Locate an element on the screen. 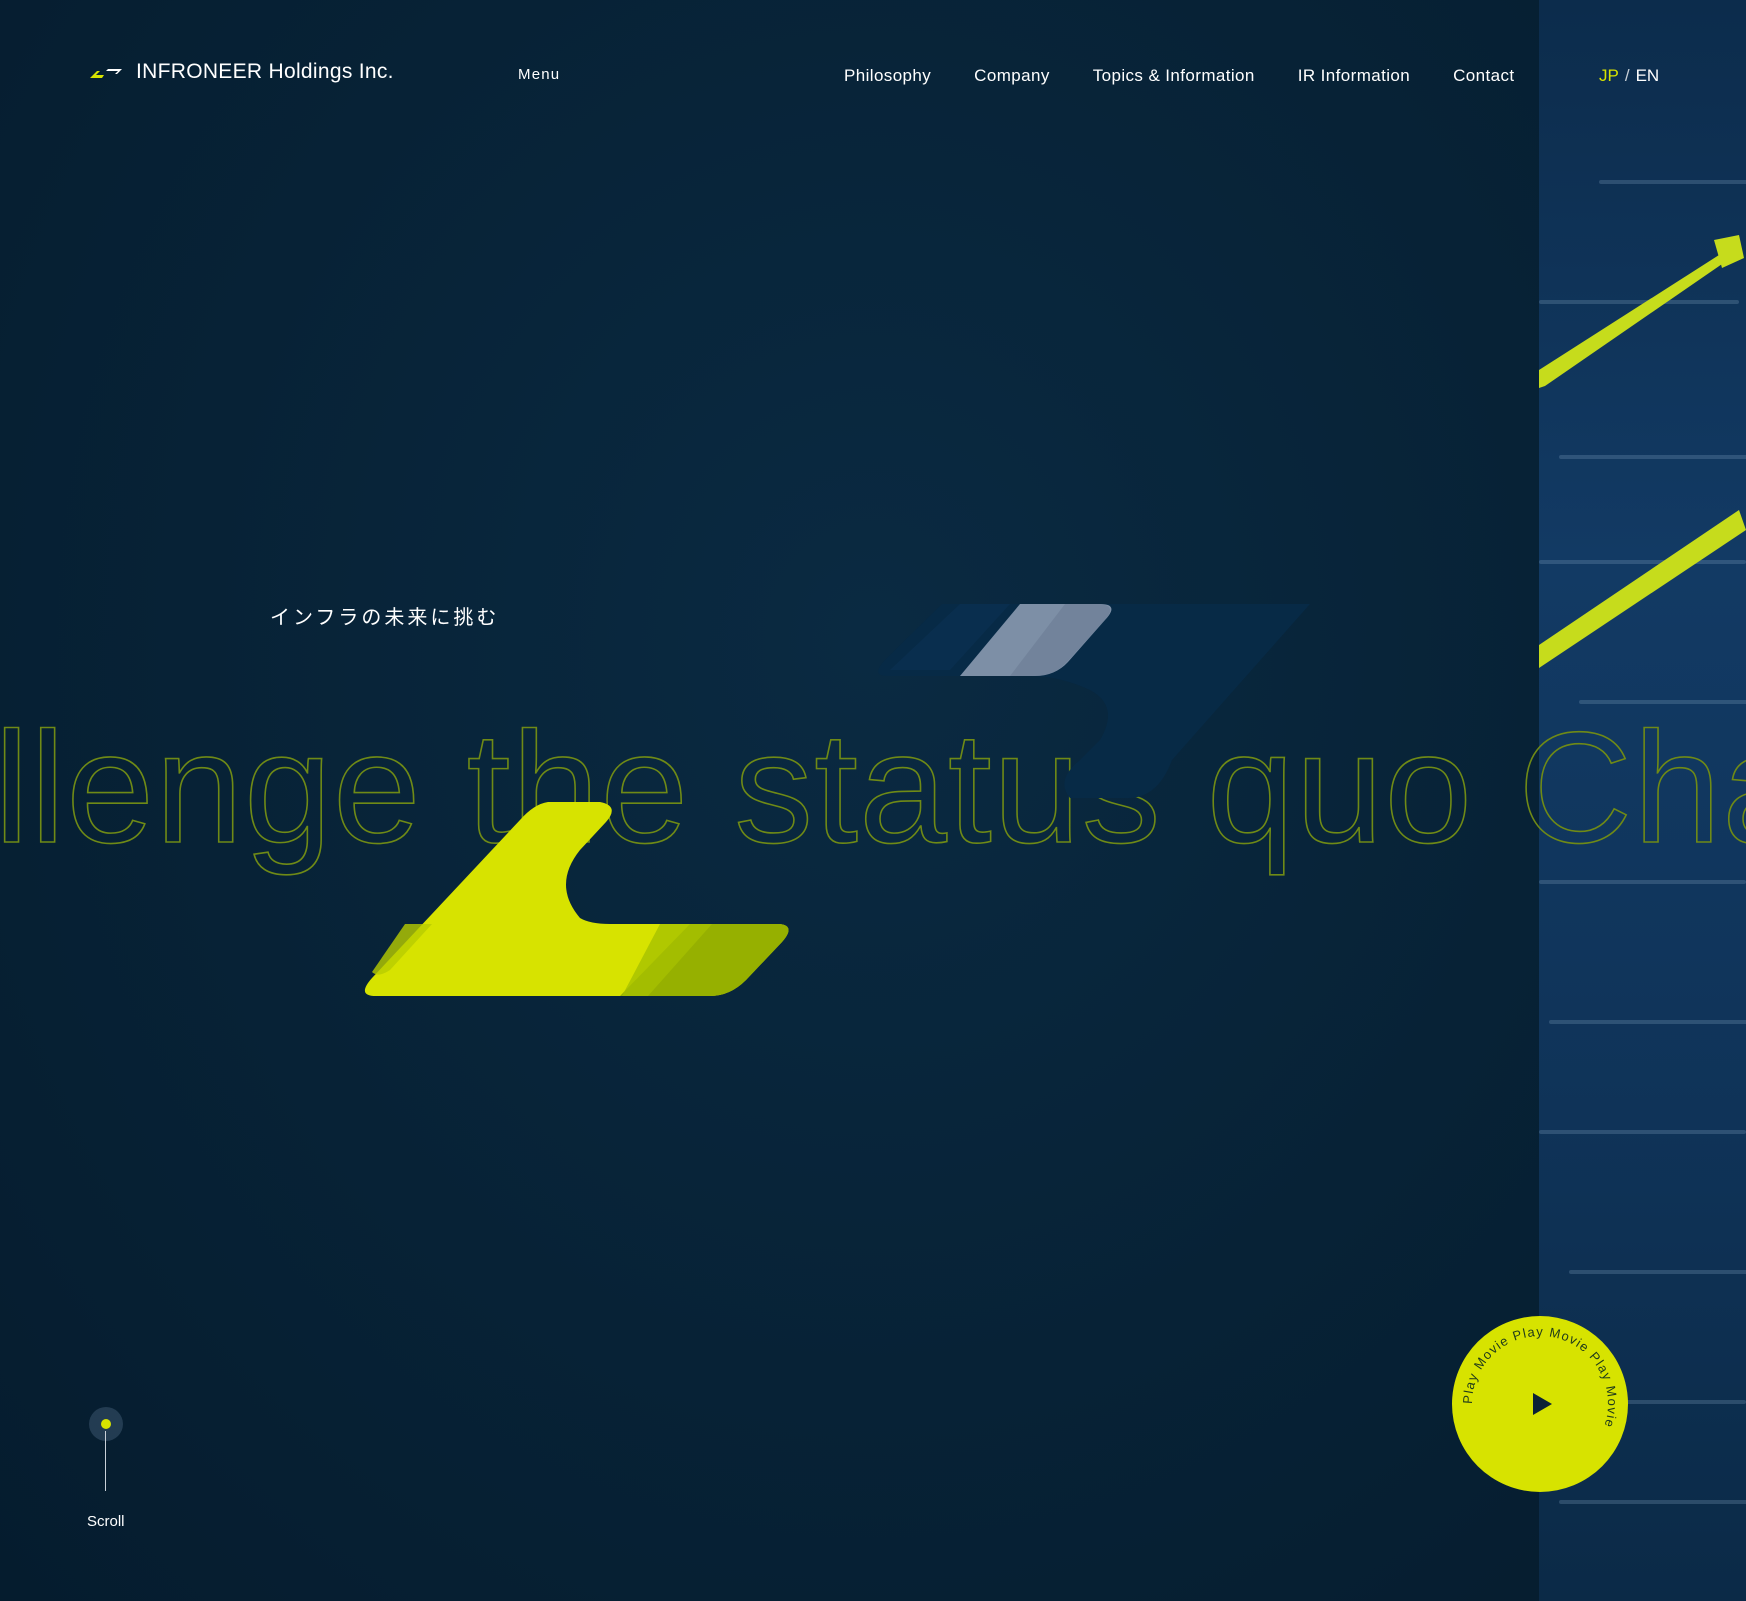 The height and width of the screenshot is (1601, 1746). logo-mark-icon is located at coordinates (106, 73).